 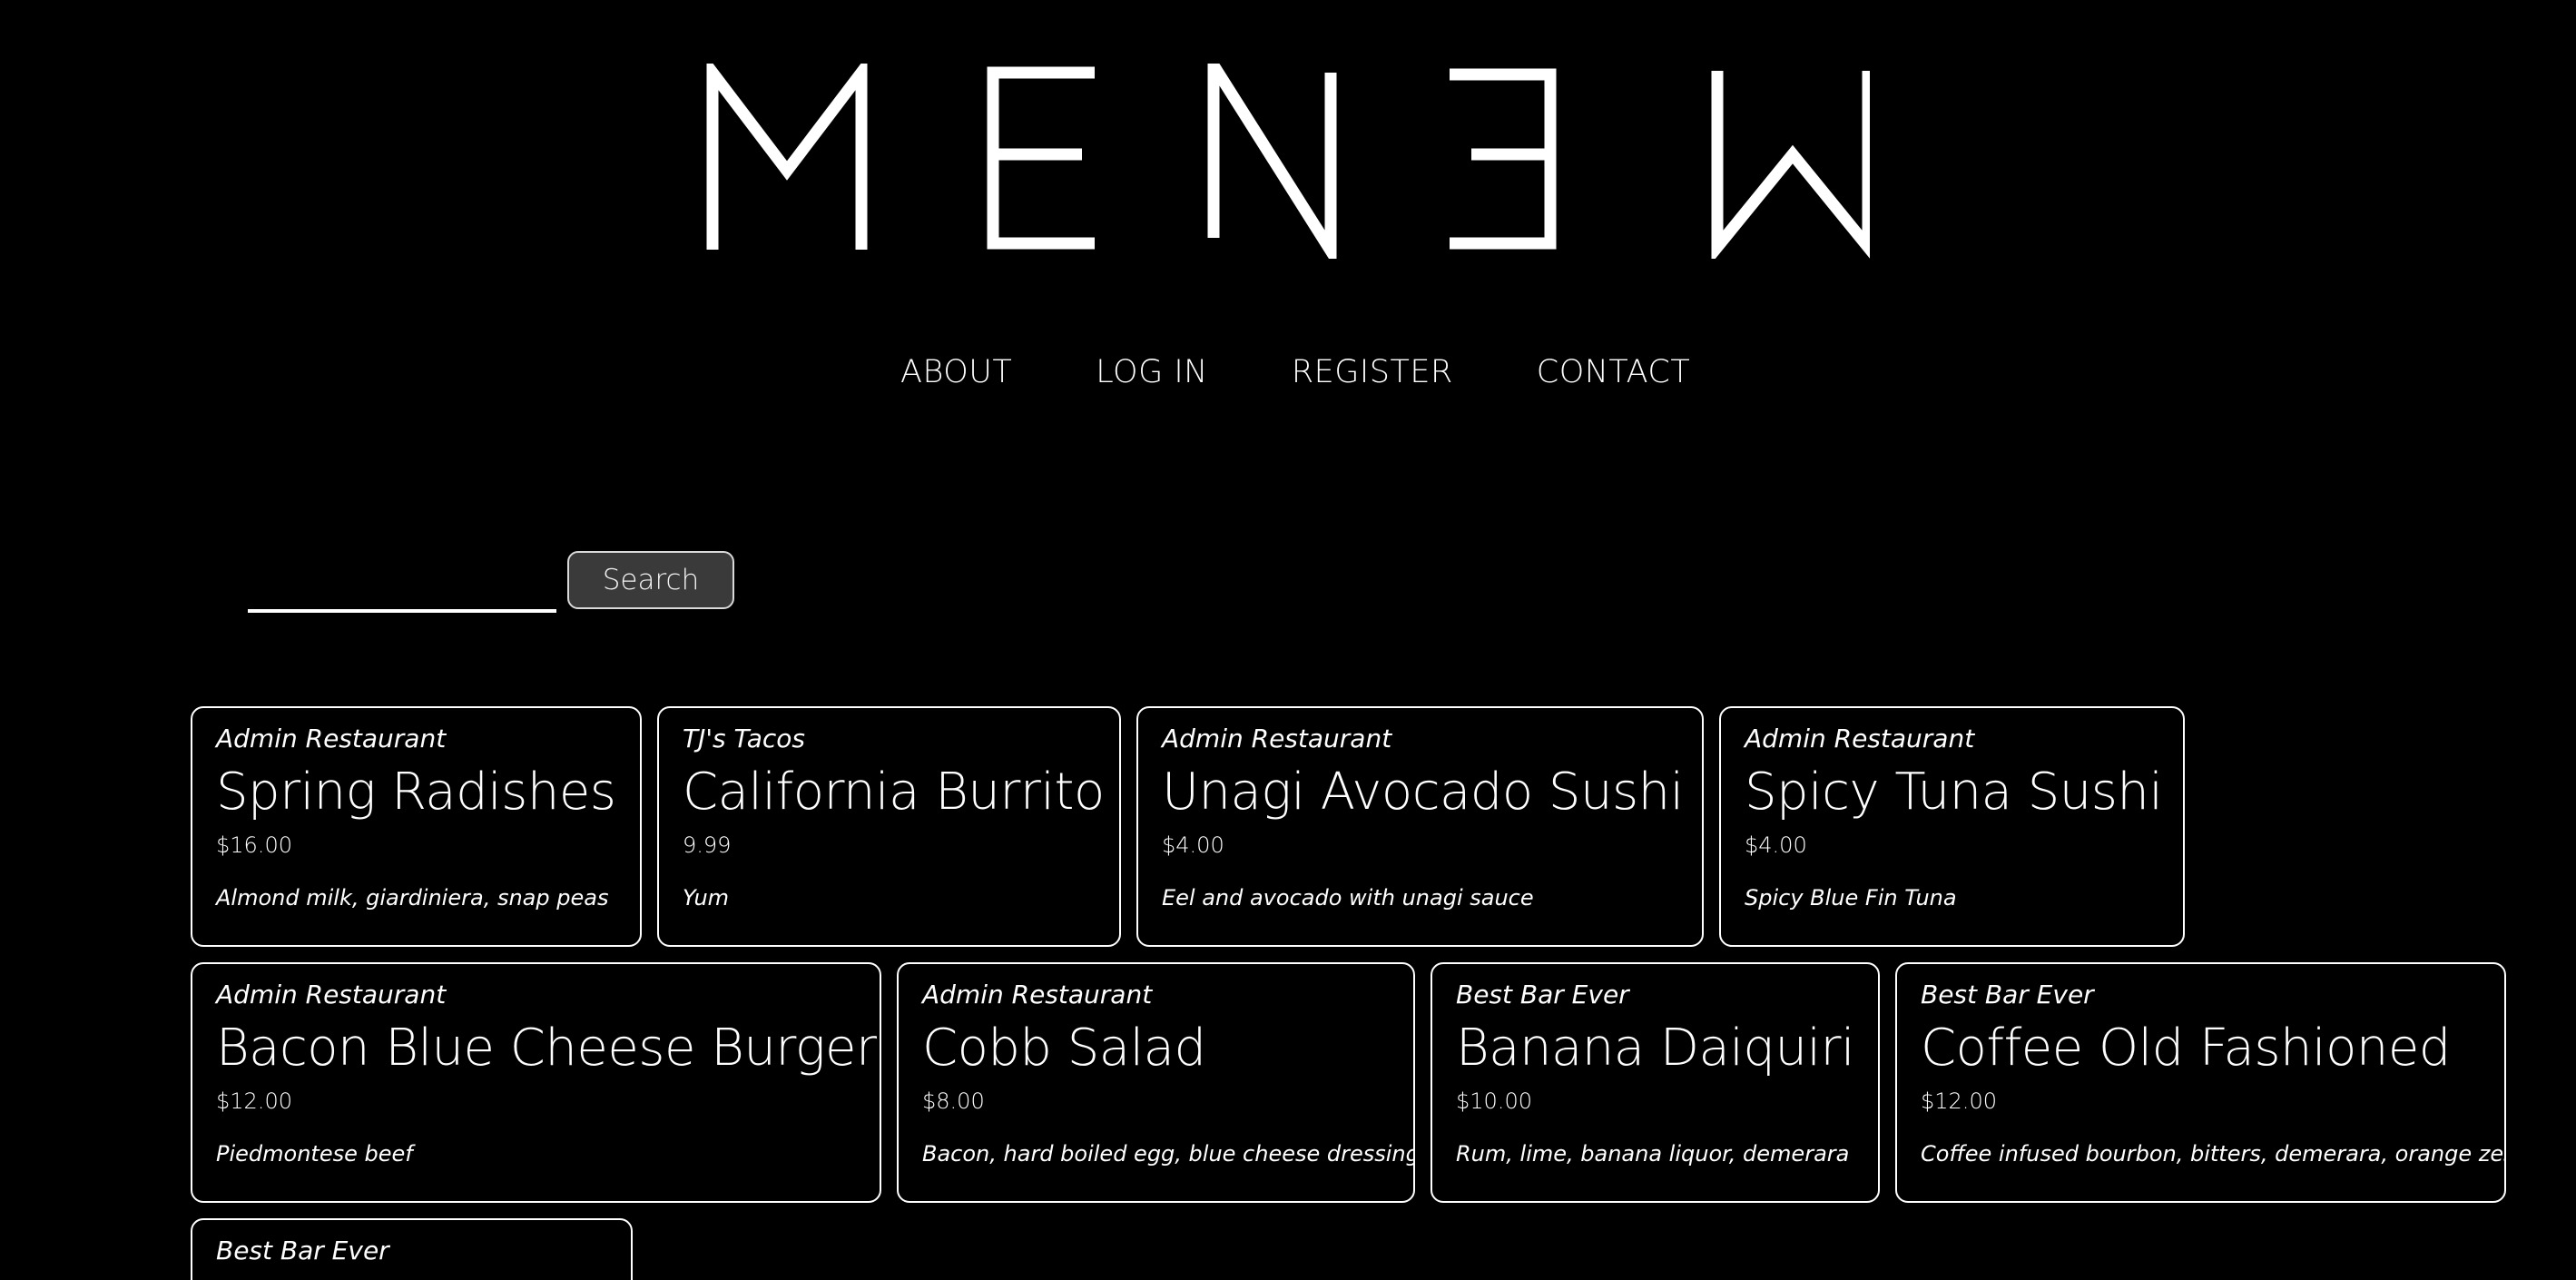 What do you see at coordinates (1423, 792) in the screenshot?
I see `card-title: Unagi Avocado Sushi` at bounding box center [1423, 792].